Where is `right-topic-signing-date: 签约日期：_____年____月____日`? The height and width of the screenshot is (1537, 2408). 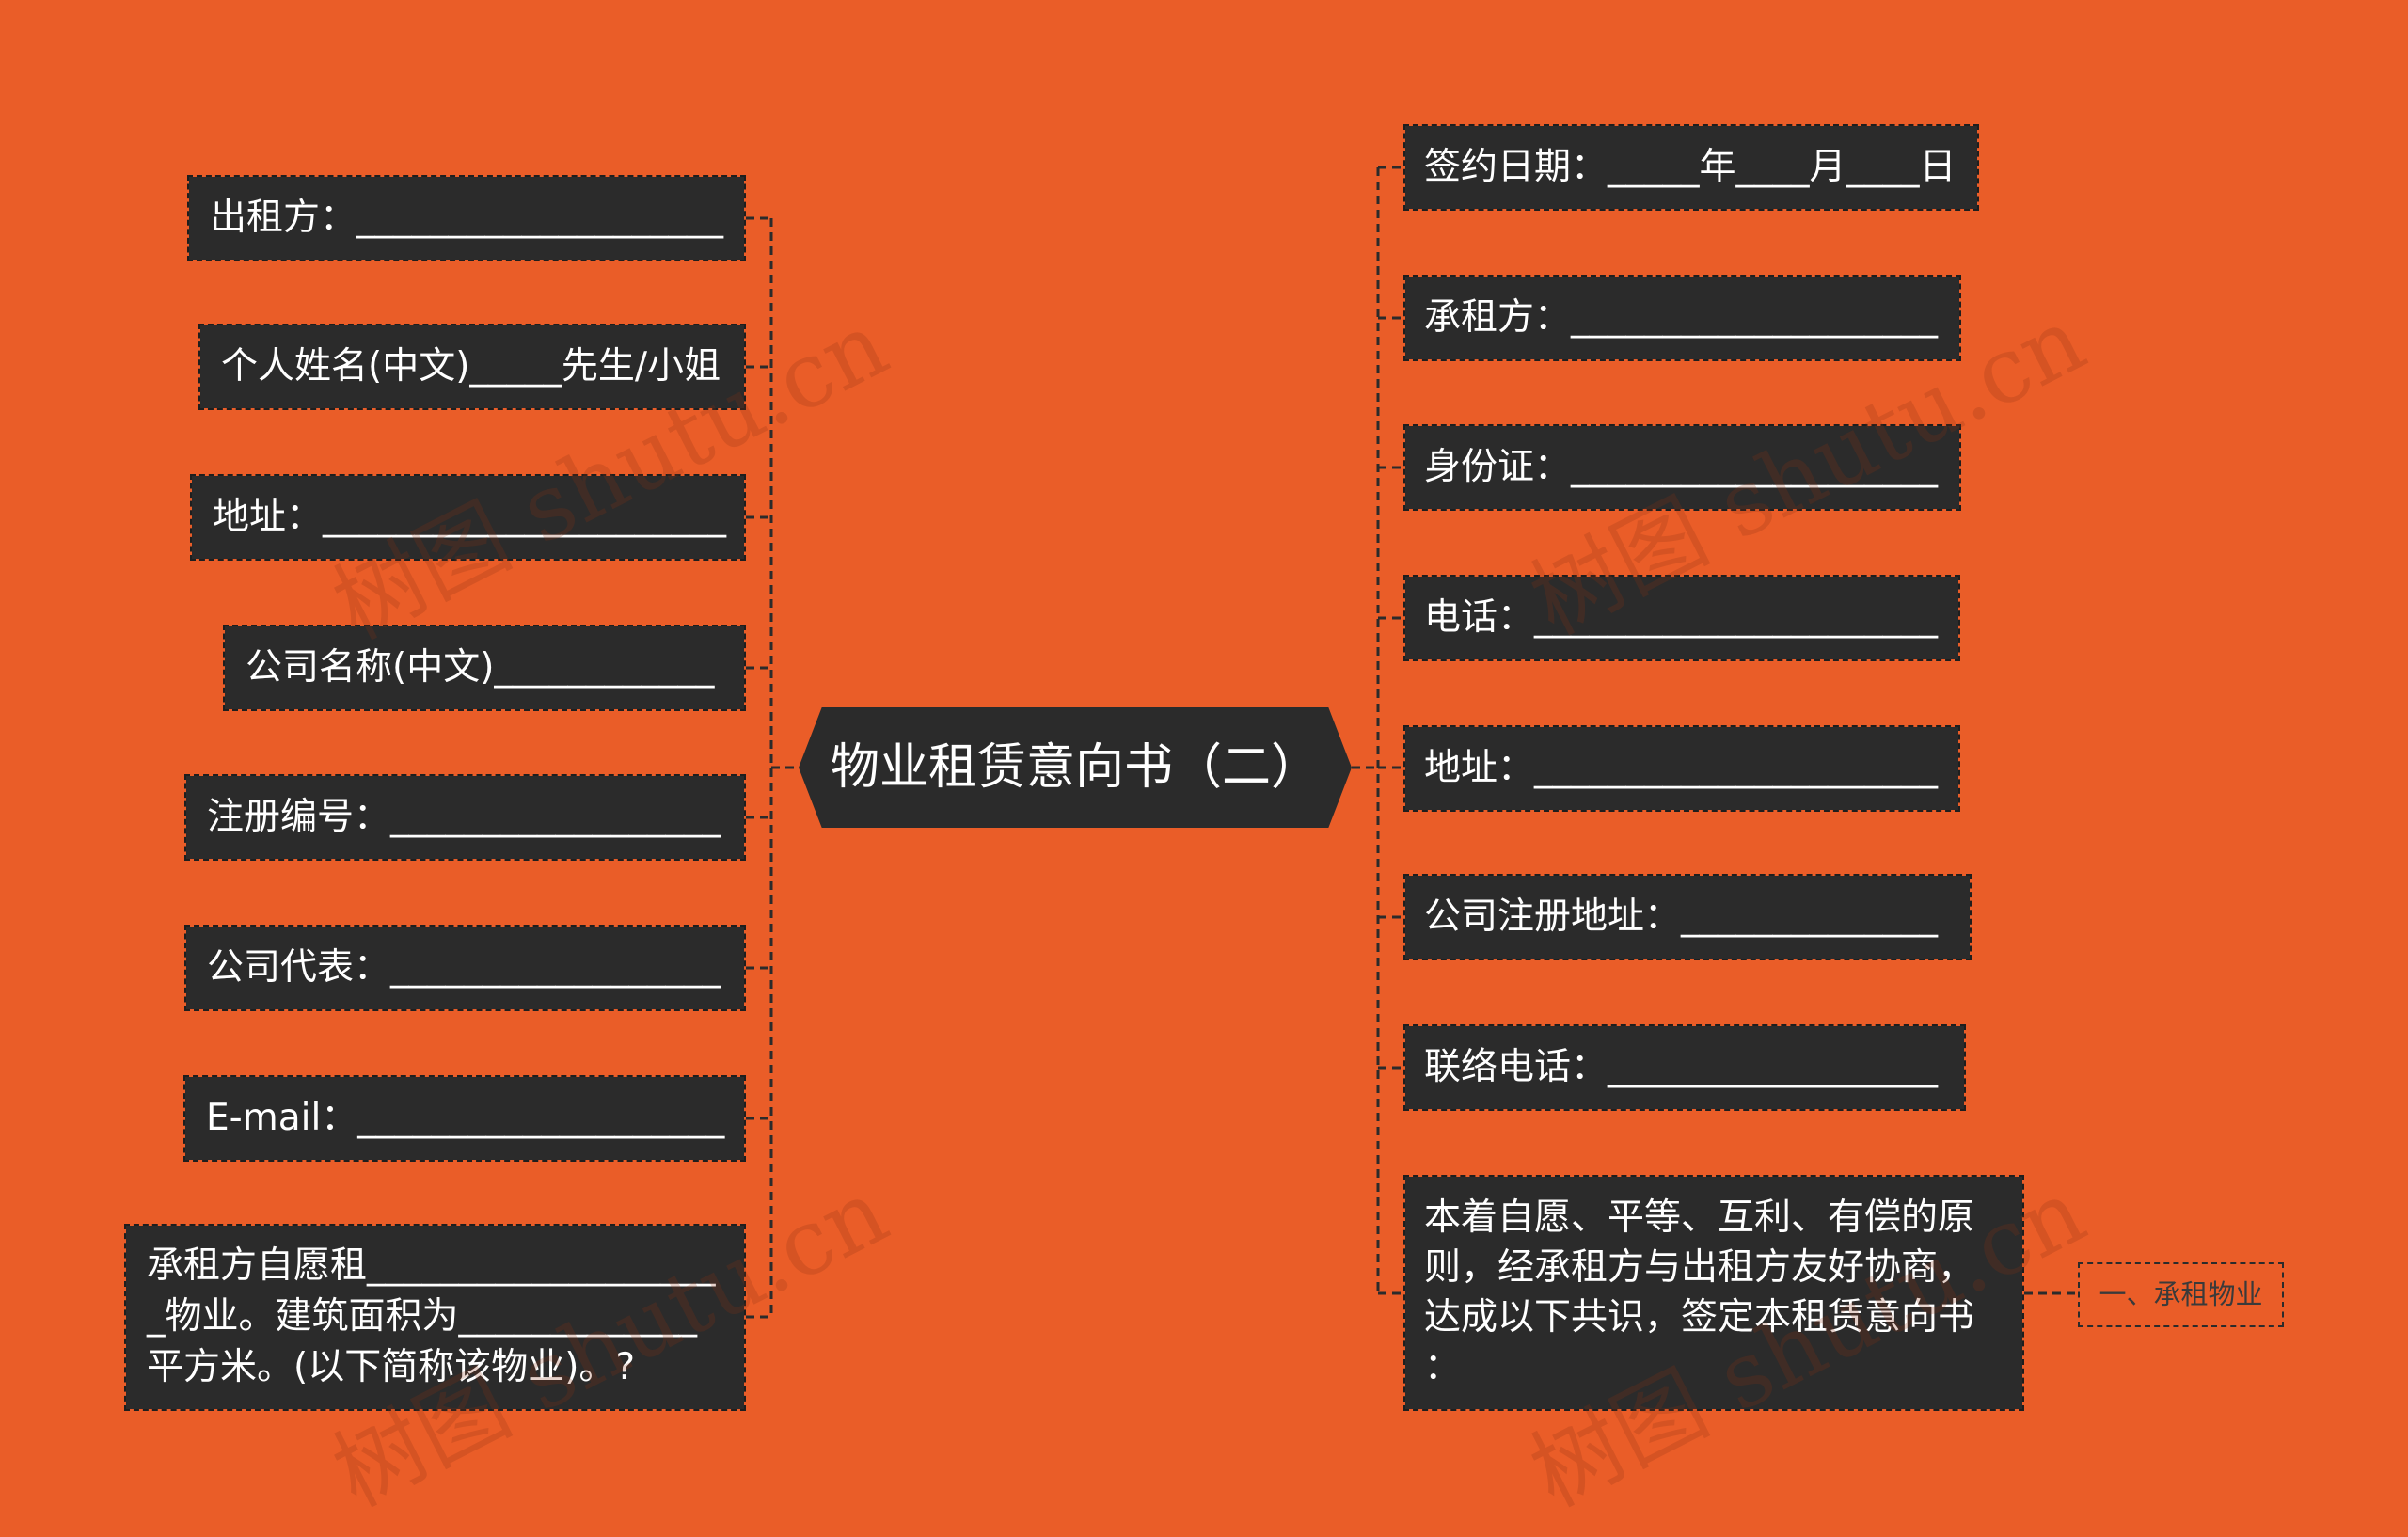
right-topic-signing-date: 签约日期：_____年____月____日 is located at coordinates (1691, 167).